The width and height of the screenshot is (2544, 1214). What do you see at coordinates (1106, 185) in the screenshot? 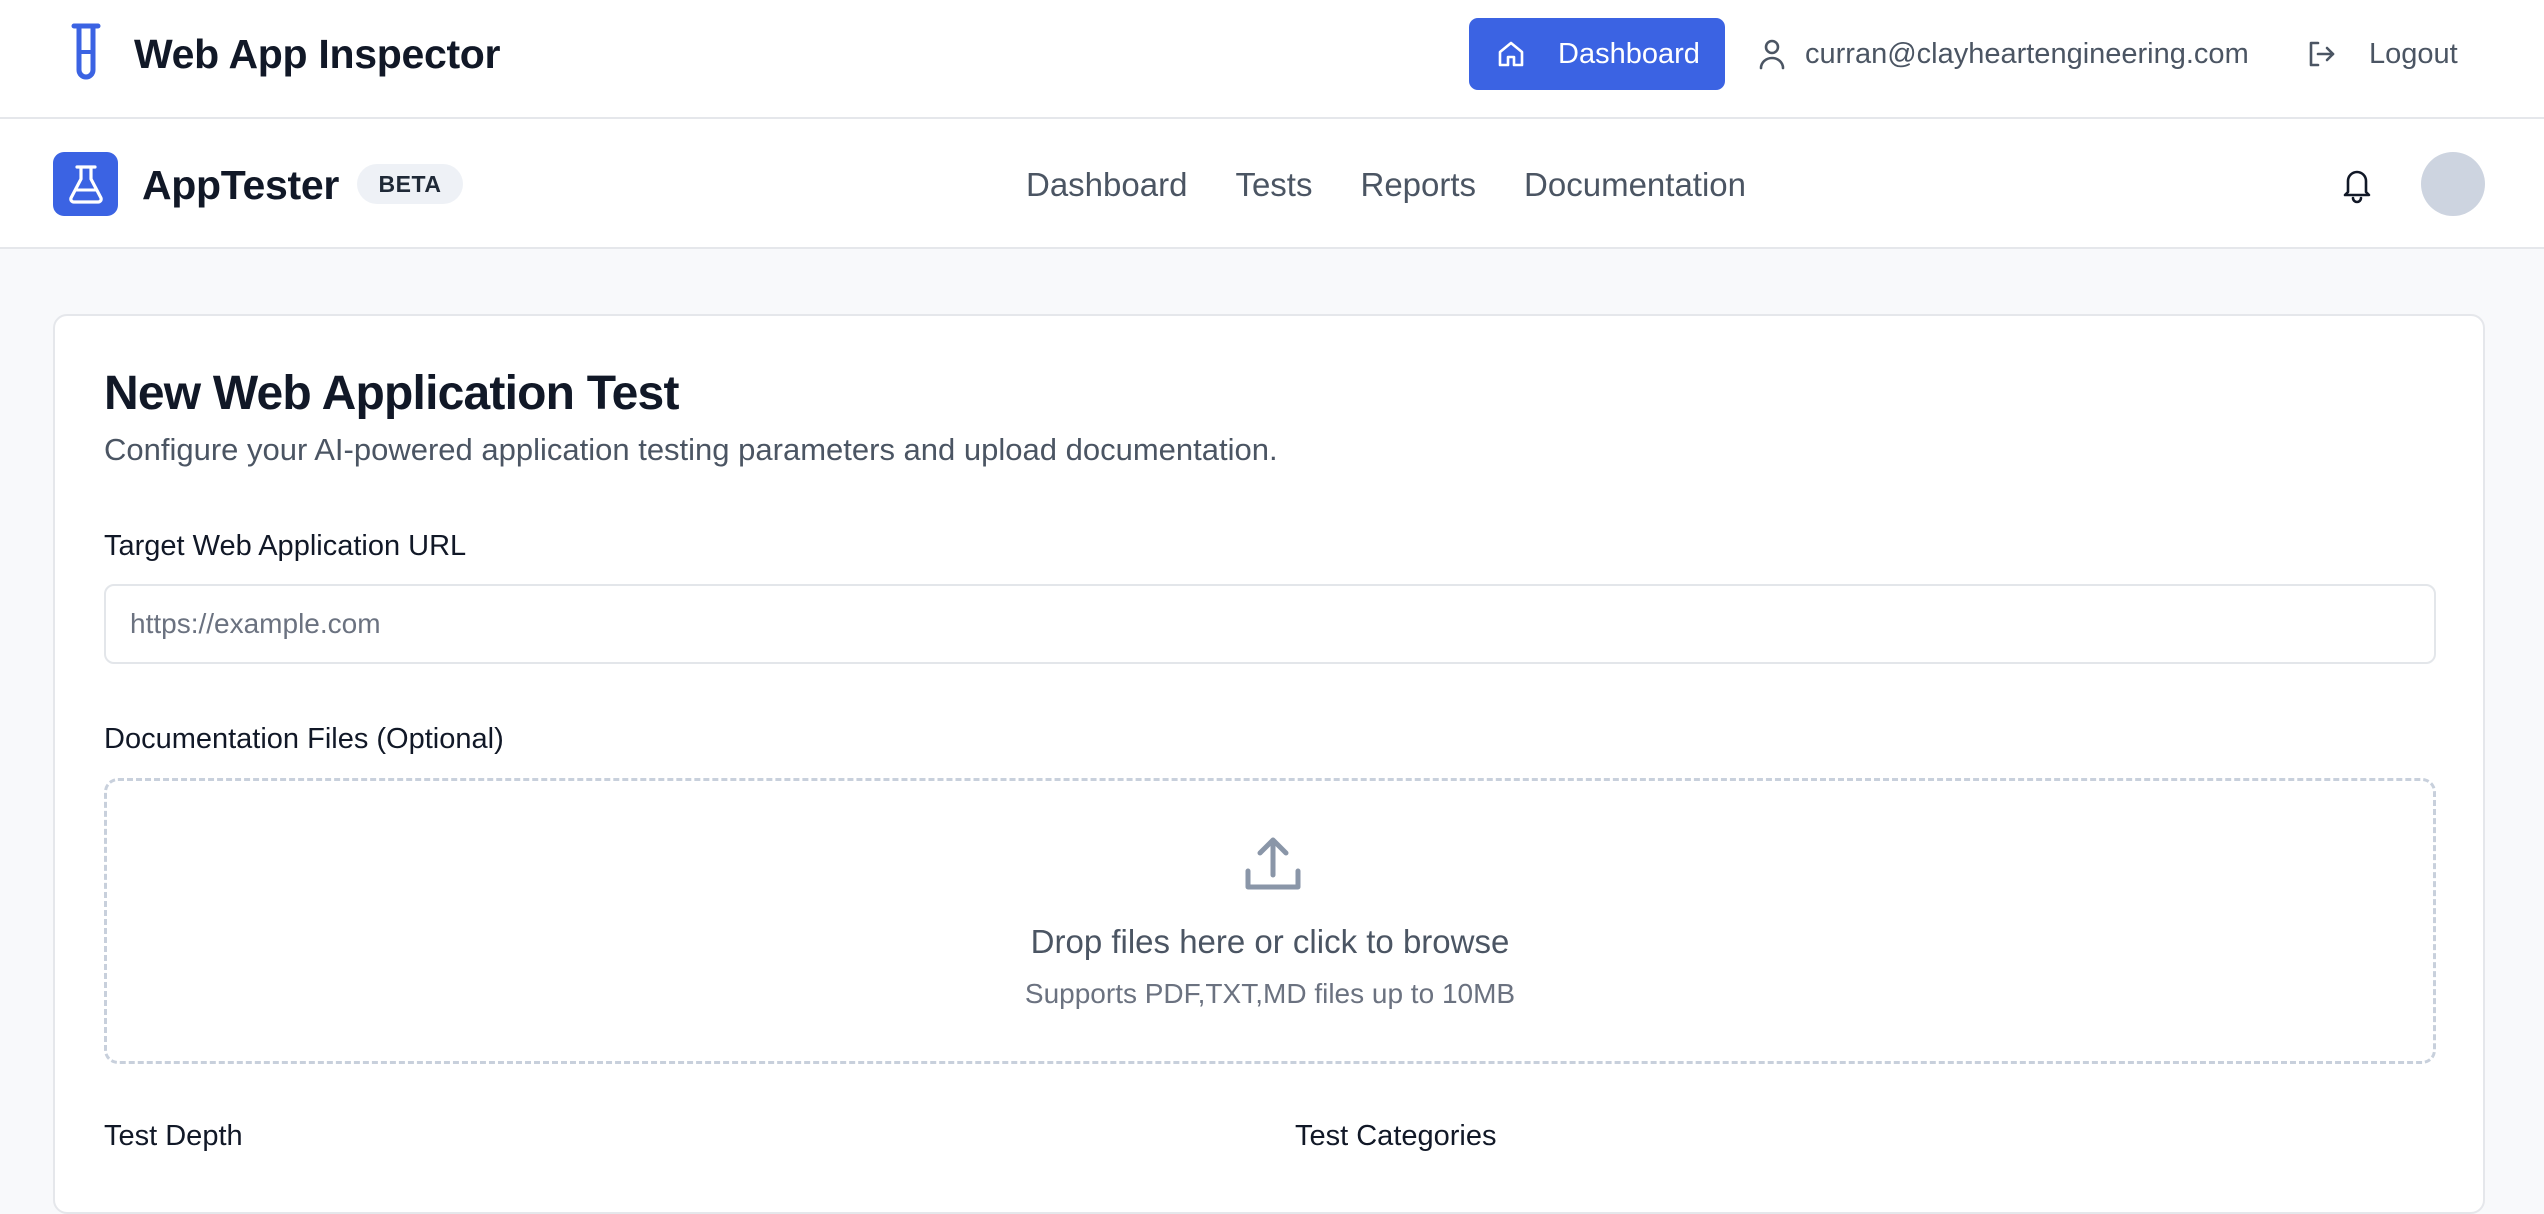
I see `nav-link-dashboard: Dashboard` at bounding box center [1106, 185].